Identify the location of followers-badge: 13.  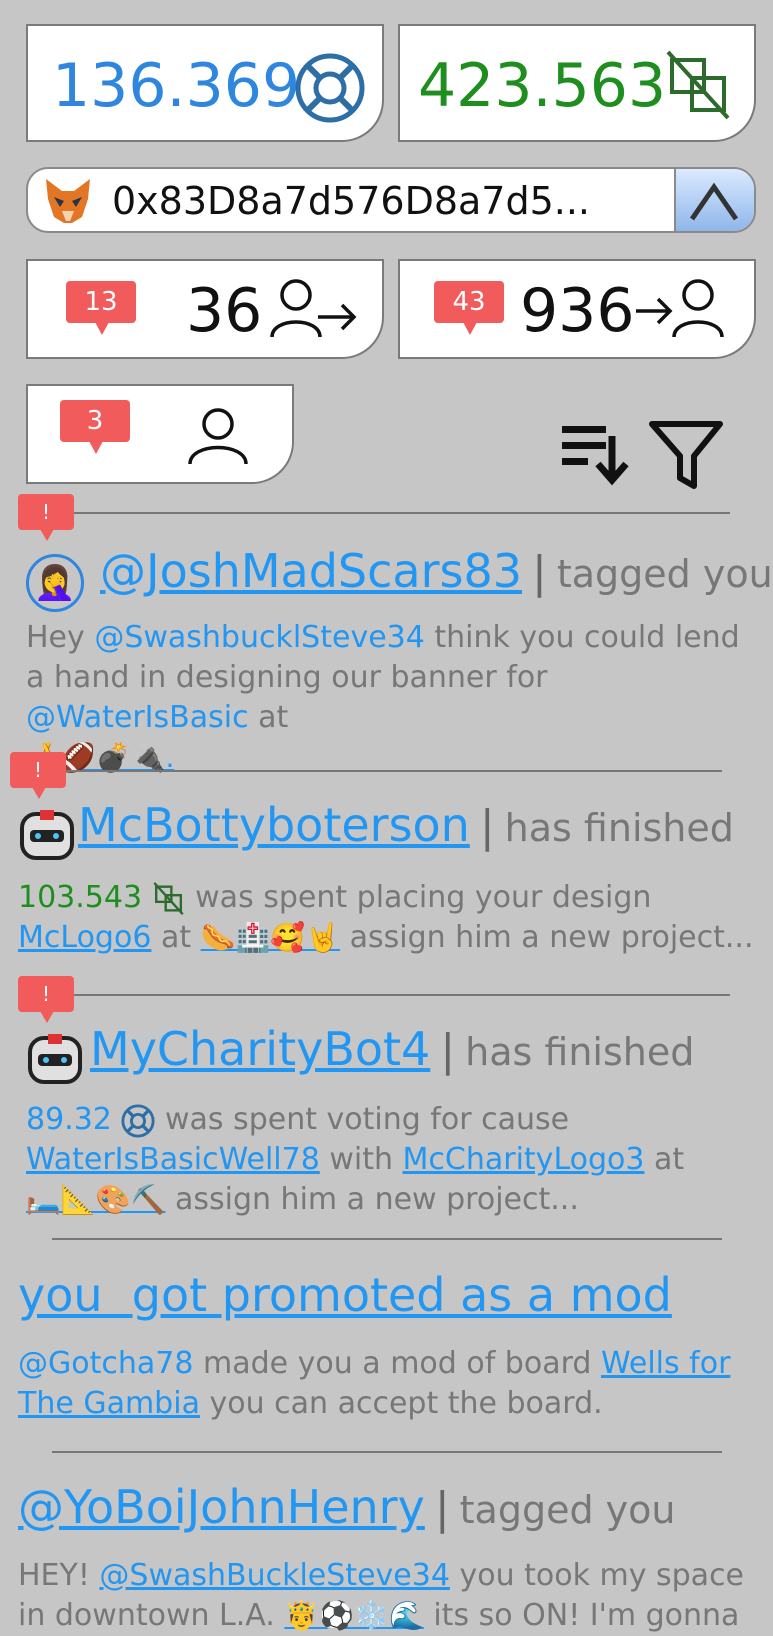
(101, 308).